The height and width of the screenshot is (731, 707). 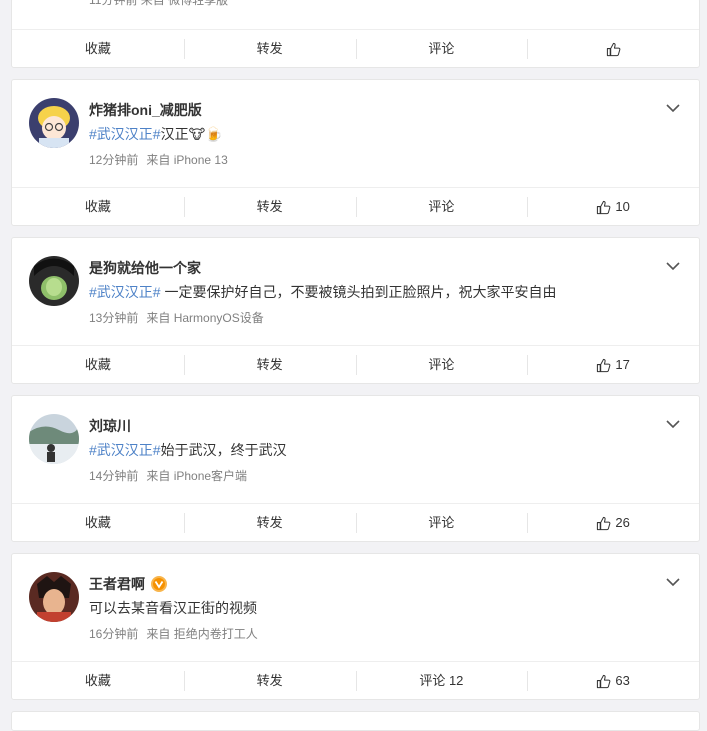 I want to click on like-button, so click(x=613, y=49).